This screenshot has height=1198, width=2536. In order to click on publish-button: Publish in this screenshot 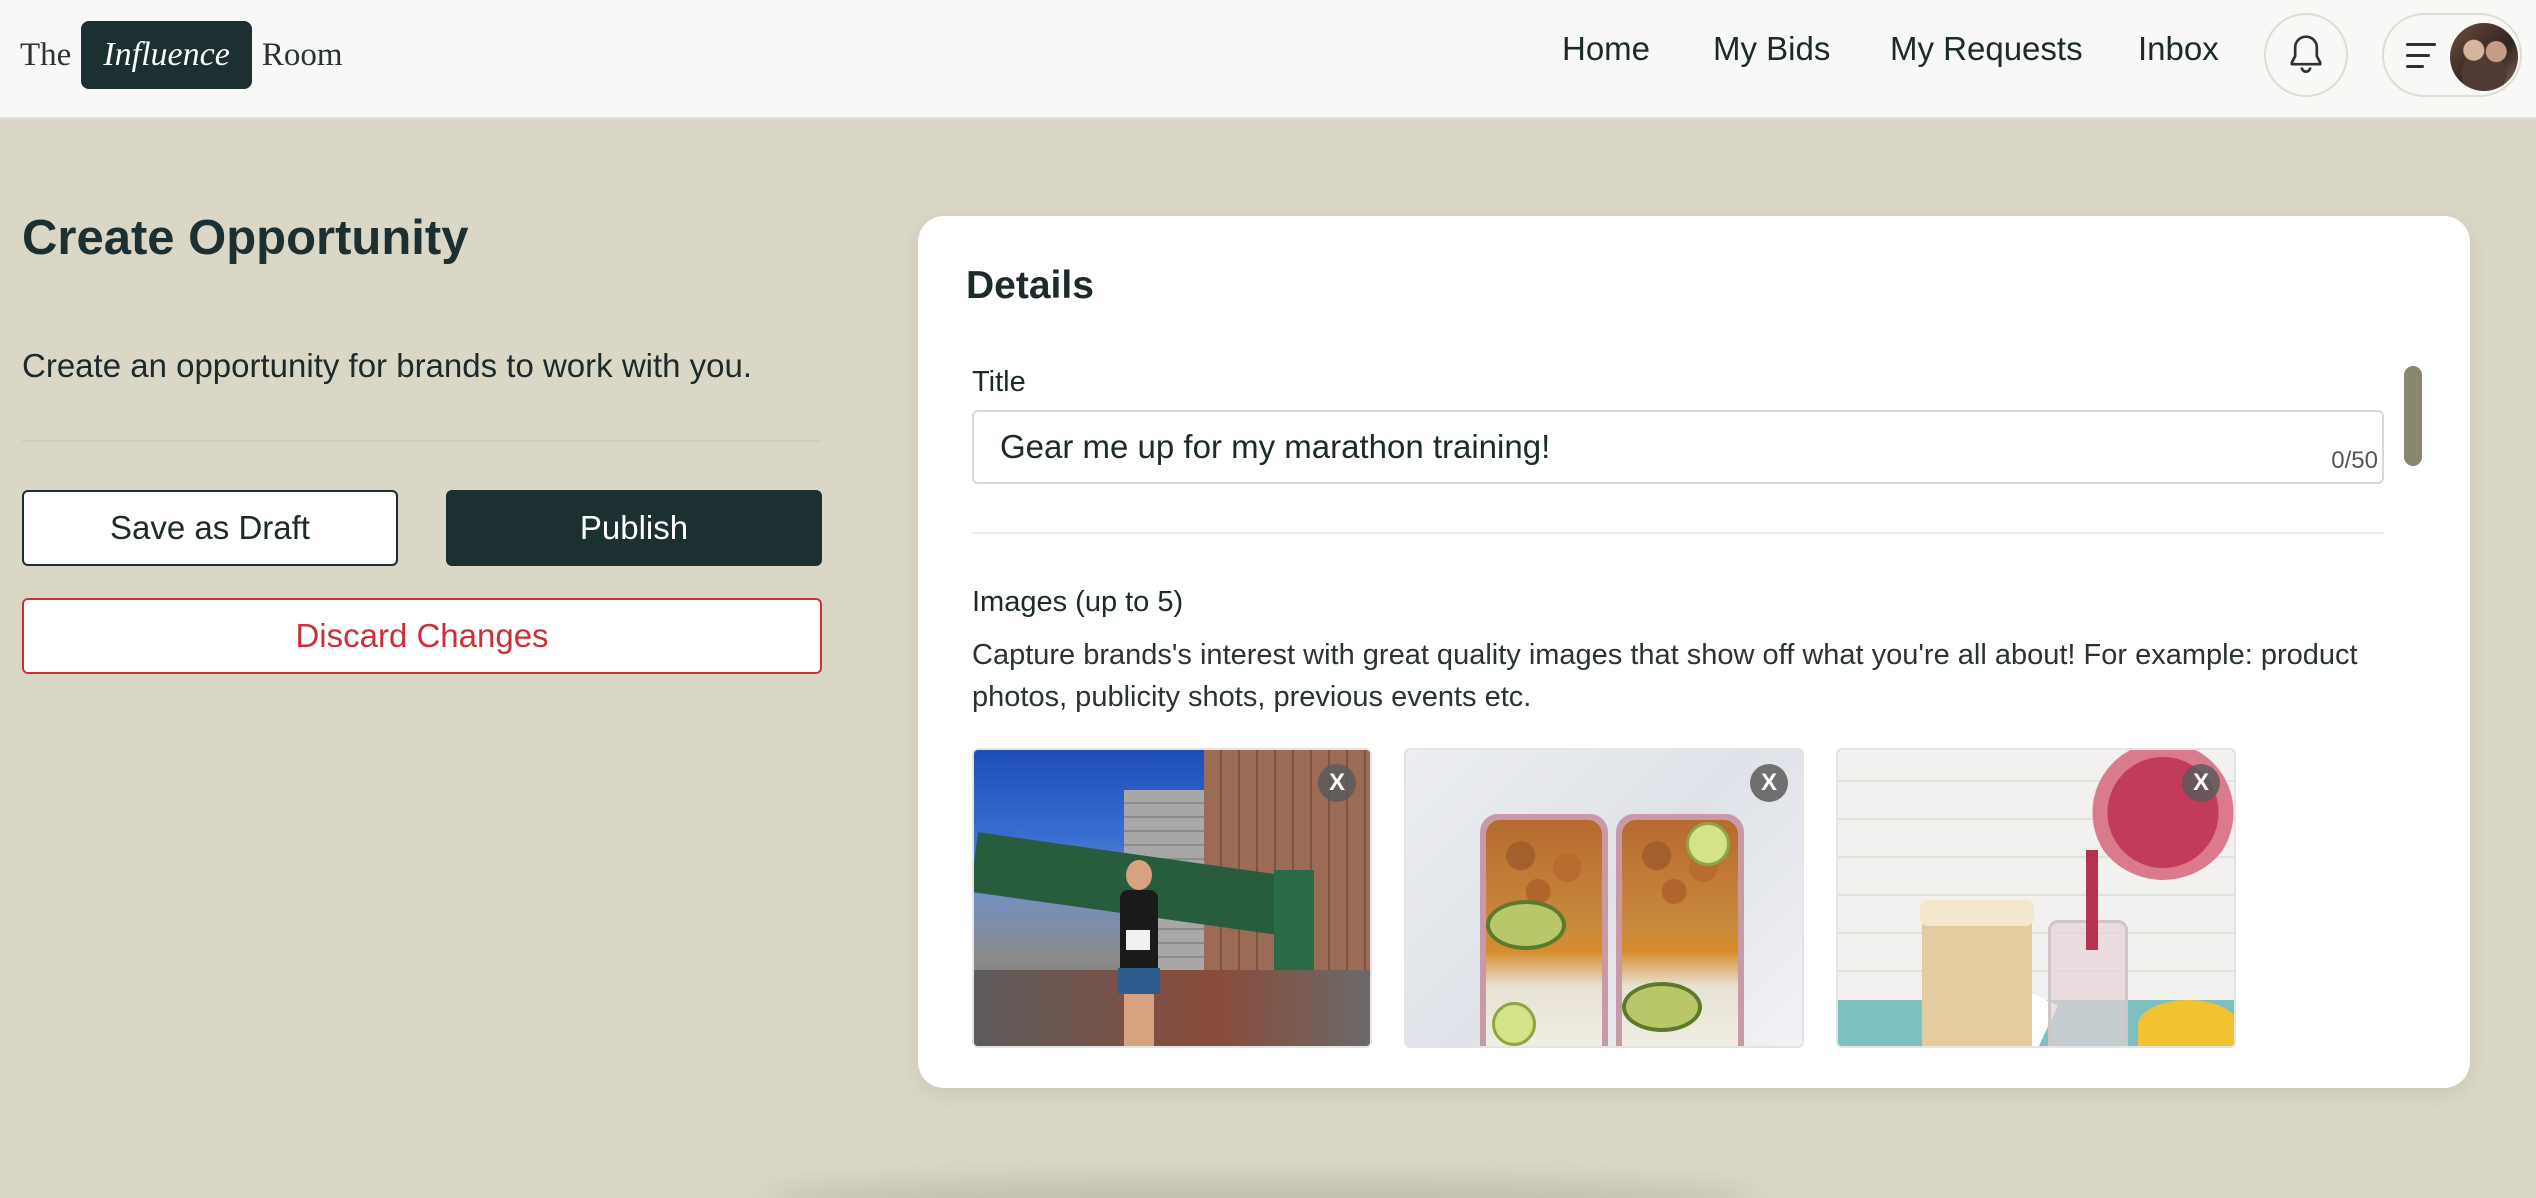, I will do `click(634, 528)`.